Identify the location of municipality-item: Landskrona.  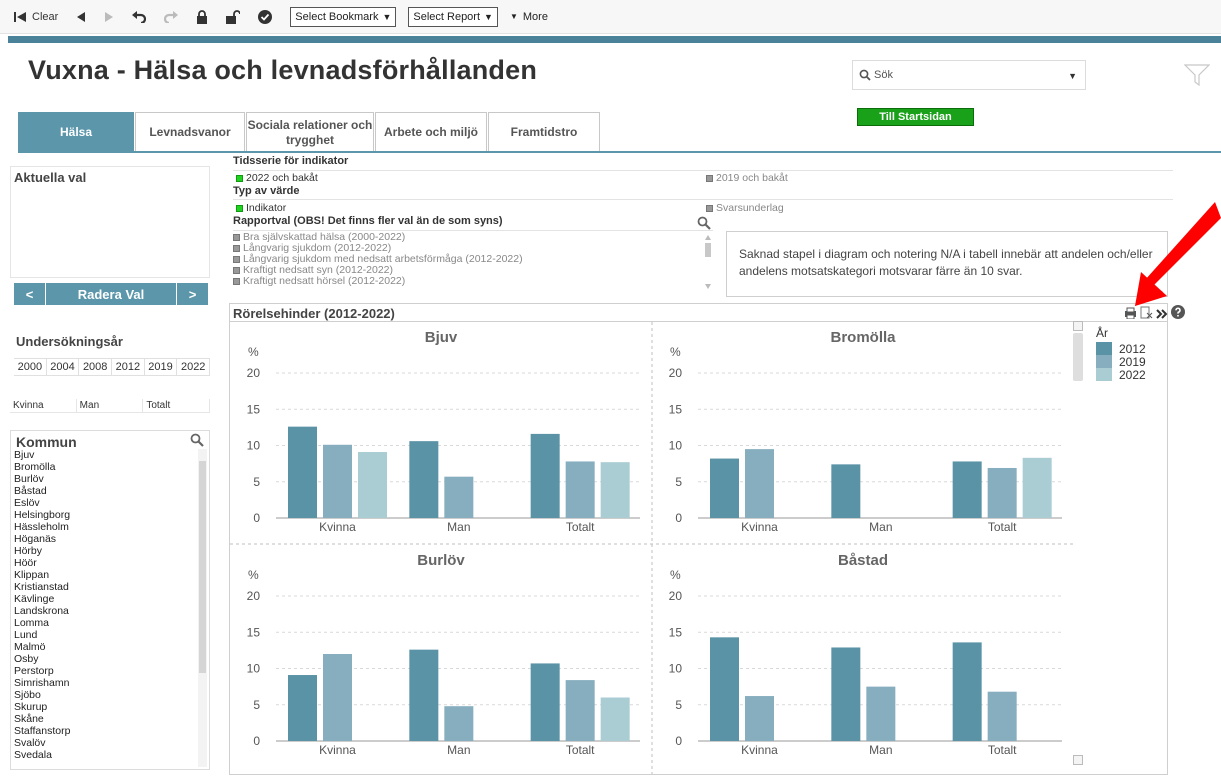
(104, 611).